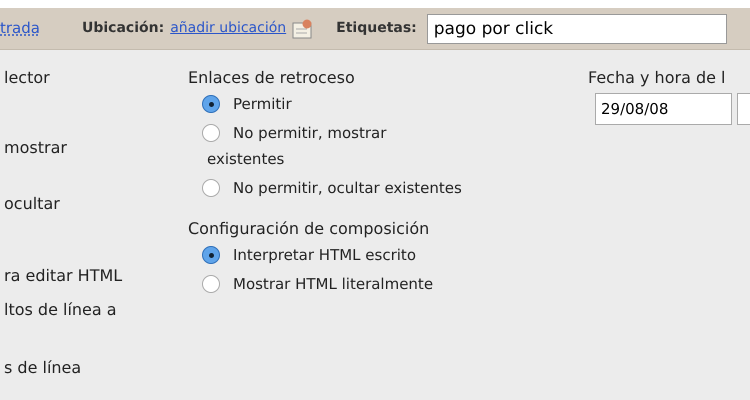 The image size is (750, 400). I want to click on section-heading: Enlaces de retroceso, so click(272, 78).